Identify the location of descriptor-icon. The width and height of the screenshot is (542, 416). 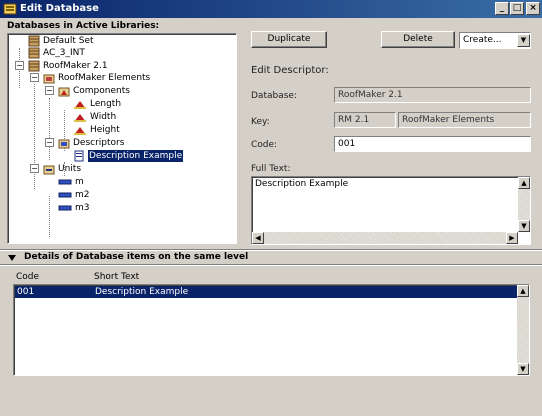
(79, 156).